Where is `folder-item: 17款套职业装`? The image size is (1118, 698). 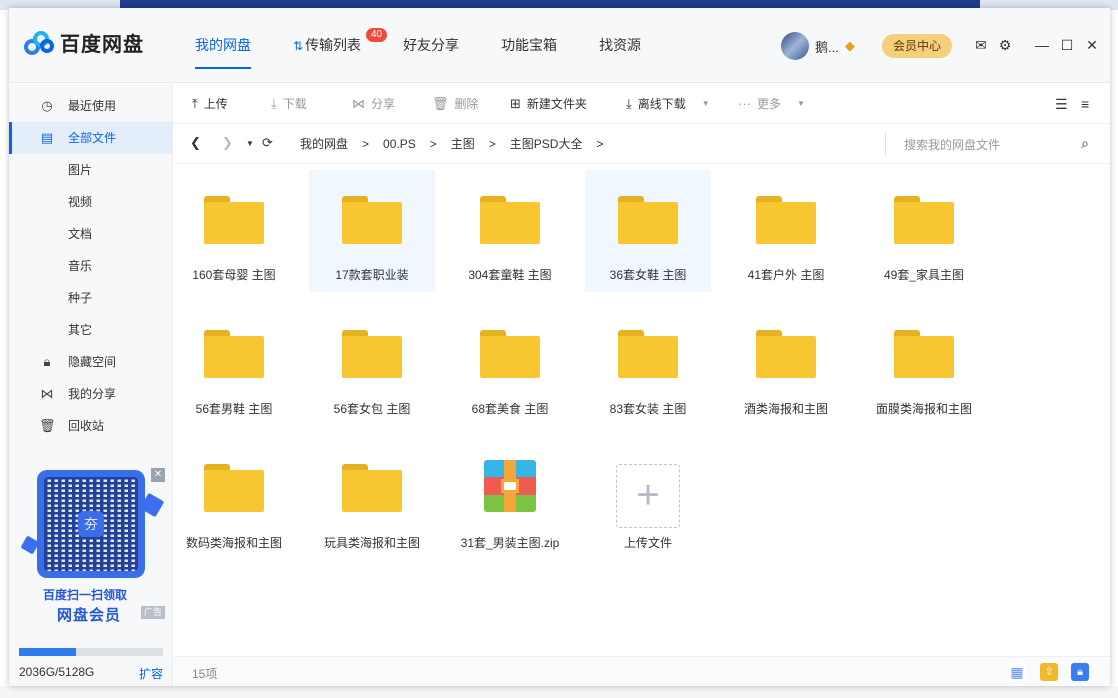
folder-item: 17款套职业装 is located at coordinates (372, 231).